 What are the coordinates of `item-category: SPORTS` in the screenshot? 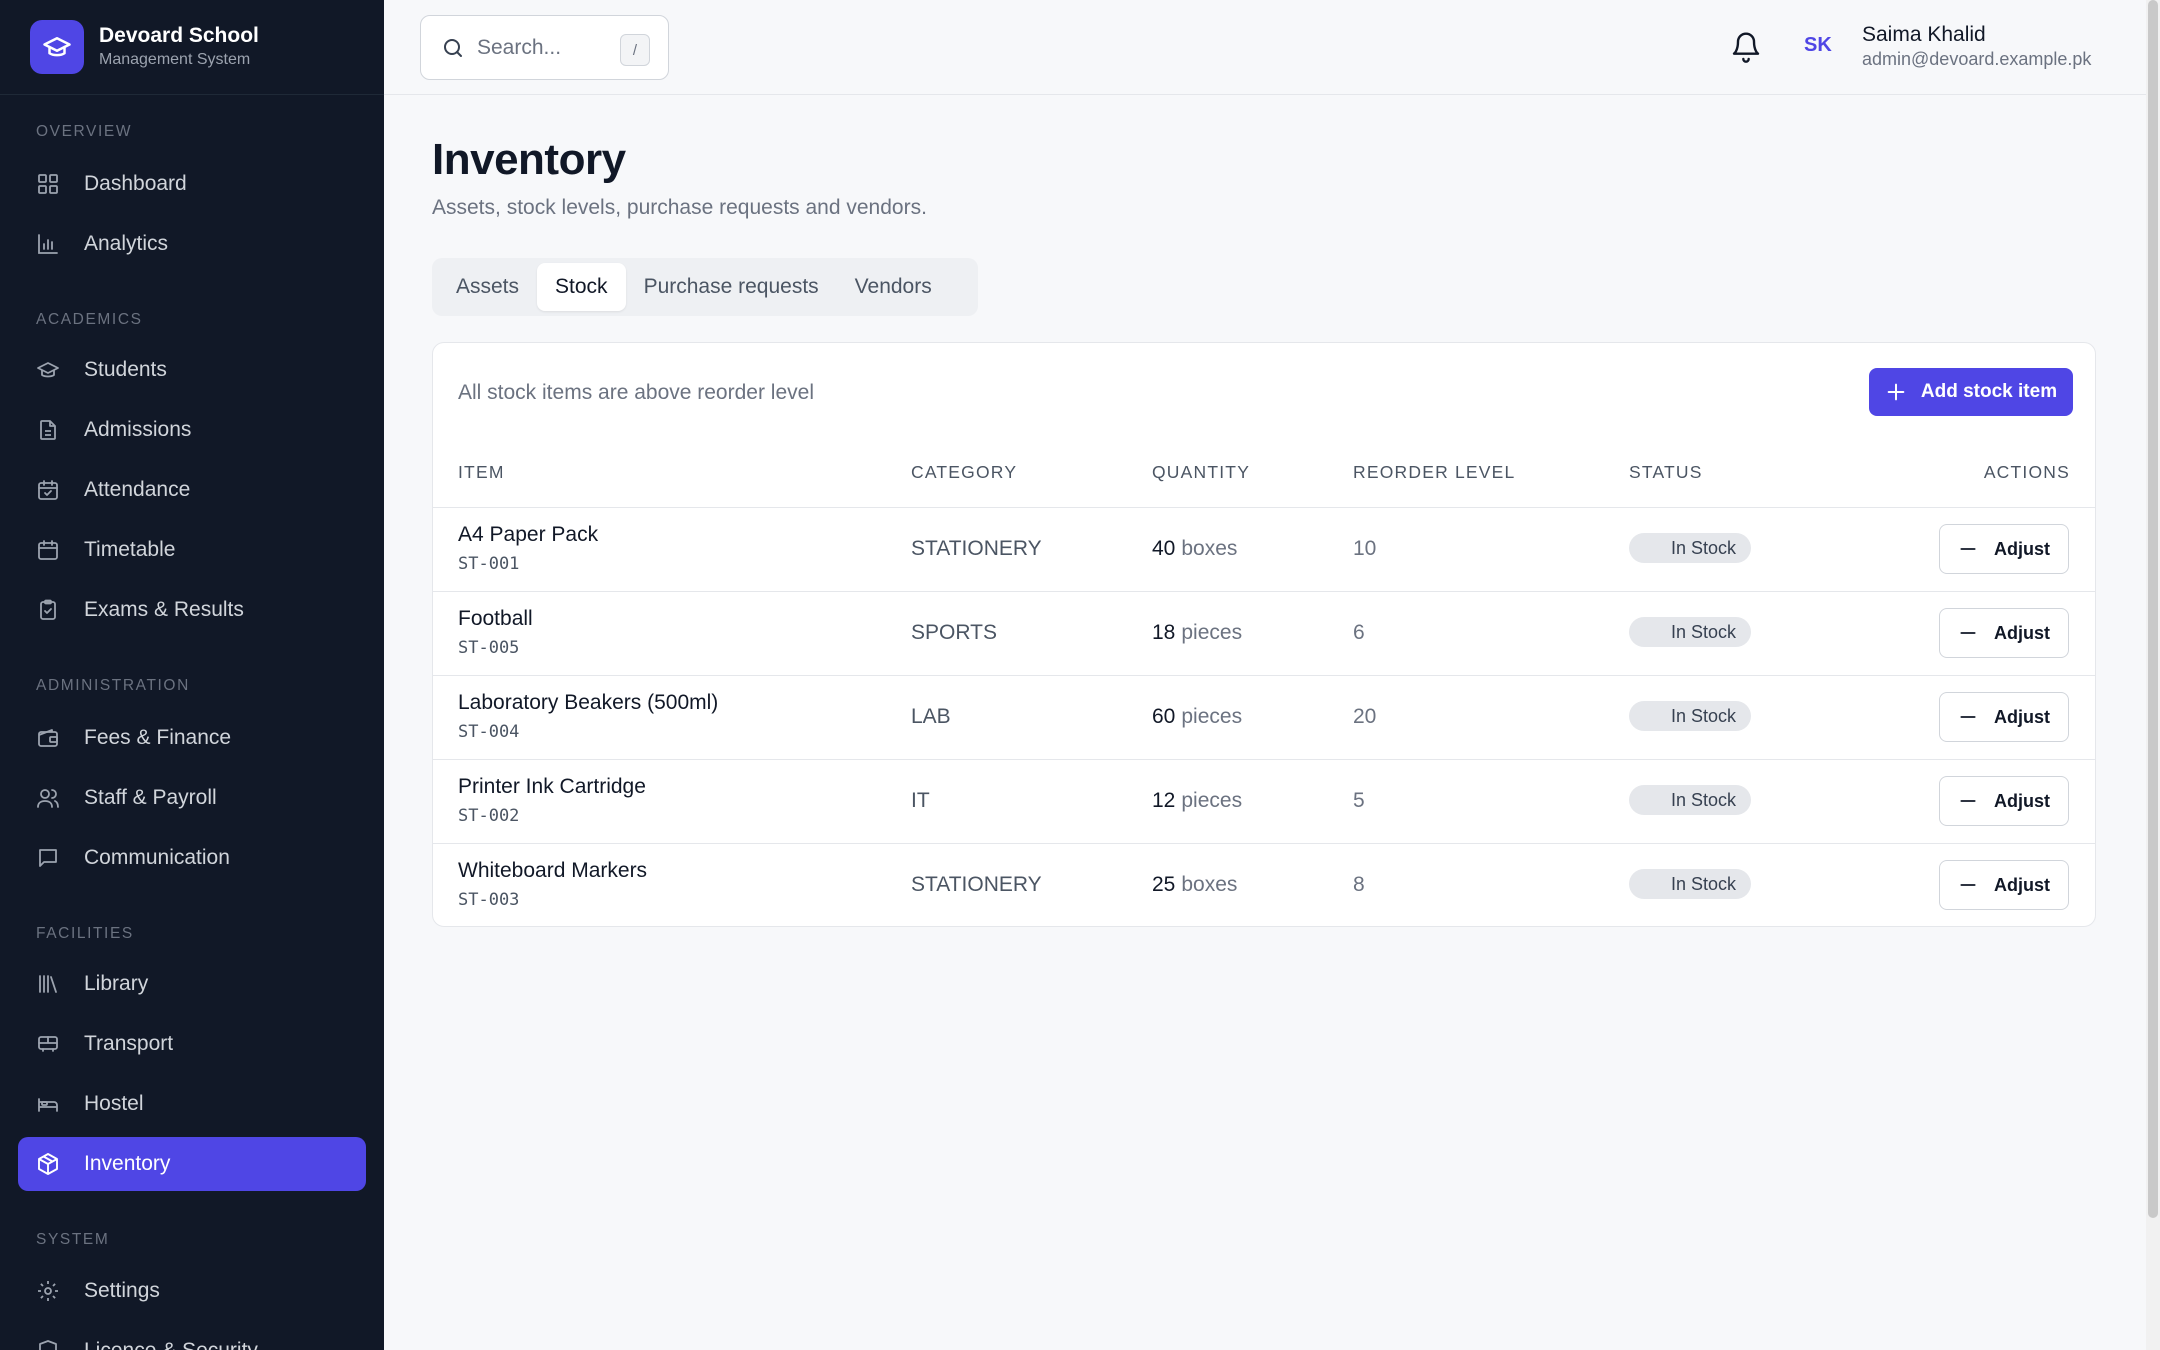 It's located at (954, 632).